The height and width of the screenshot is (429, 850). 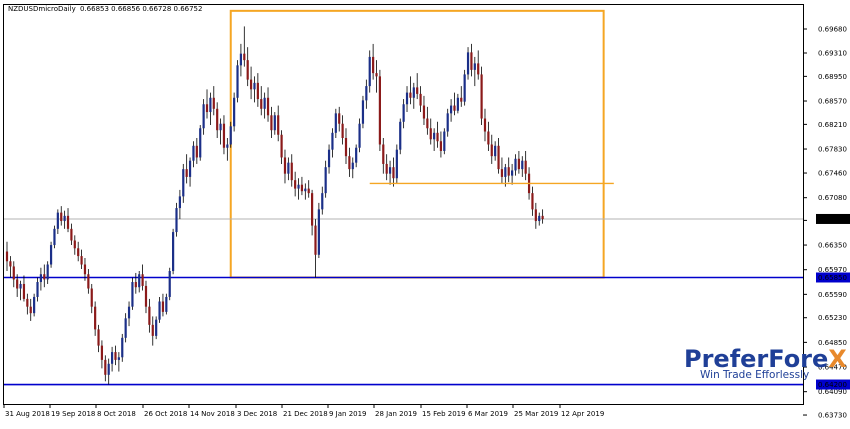 I want to click on time-axis-label: 28 Jan 2019, so click(x=396, y=414).